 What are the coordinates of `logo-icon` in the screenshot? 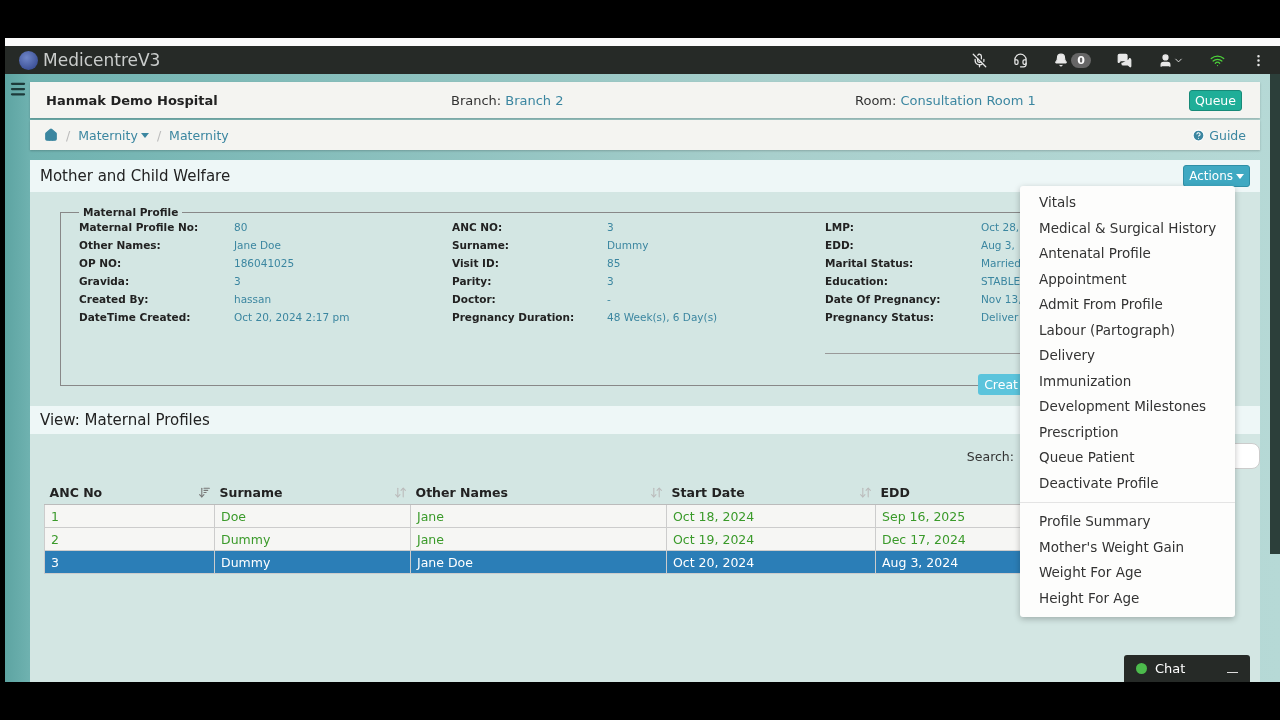 It's located at (28, 60).